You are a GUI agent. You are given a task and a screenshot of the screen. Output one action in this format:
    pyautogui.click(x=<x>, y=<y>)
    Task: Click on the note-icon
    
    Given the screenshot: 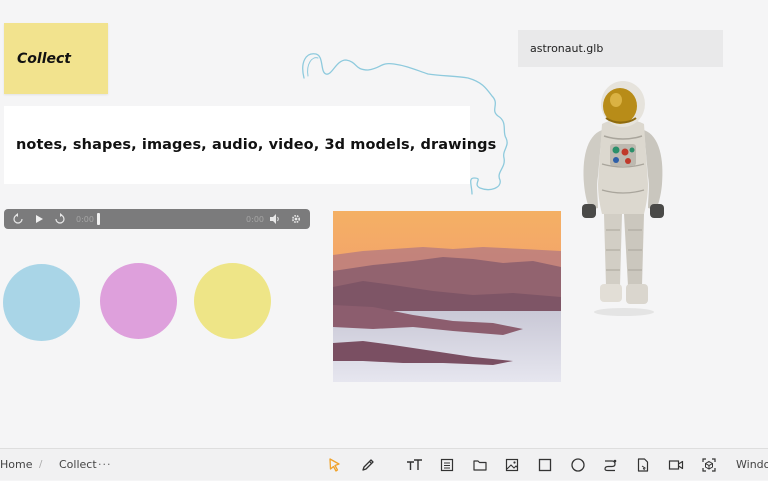 What is the action you would take?
    pyautogui.click(x=447, y=465)
    